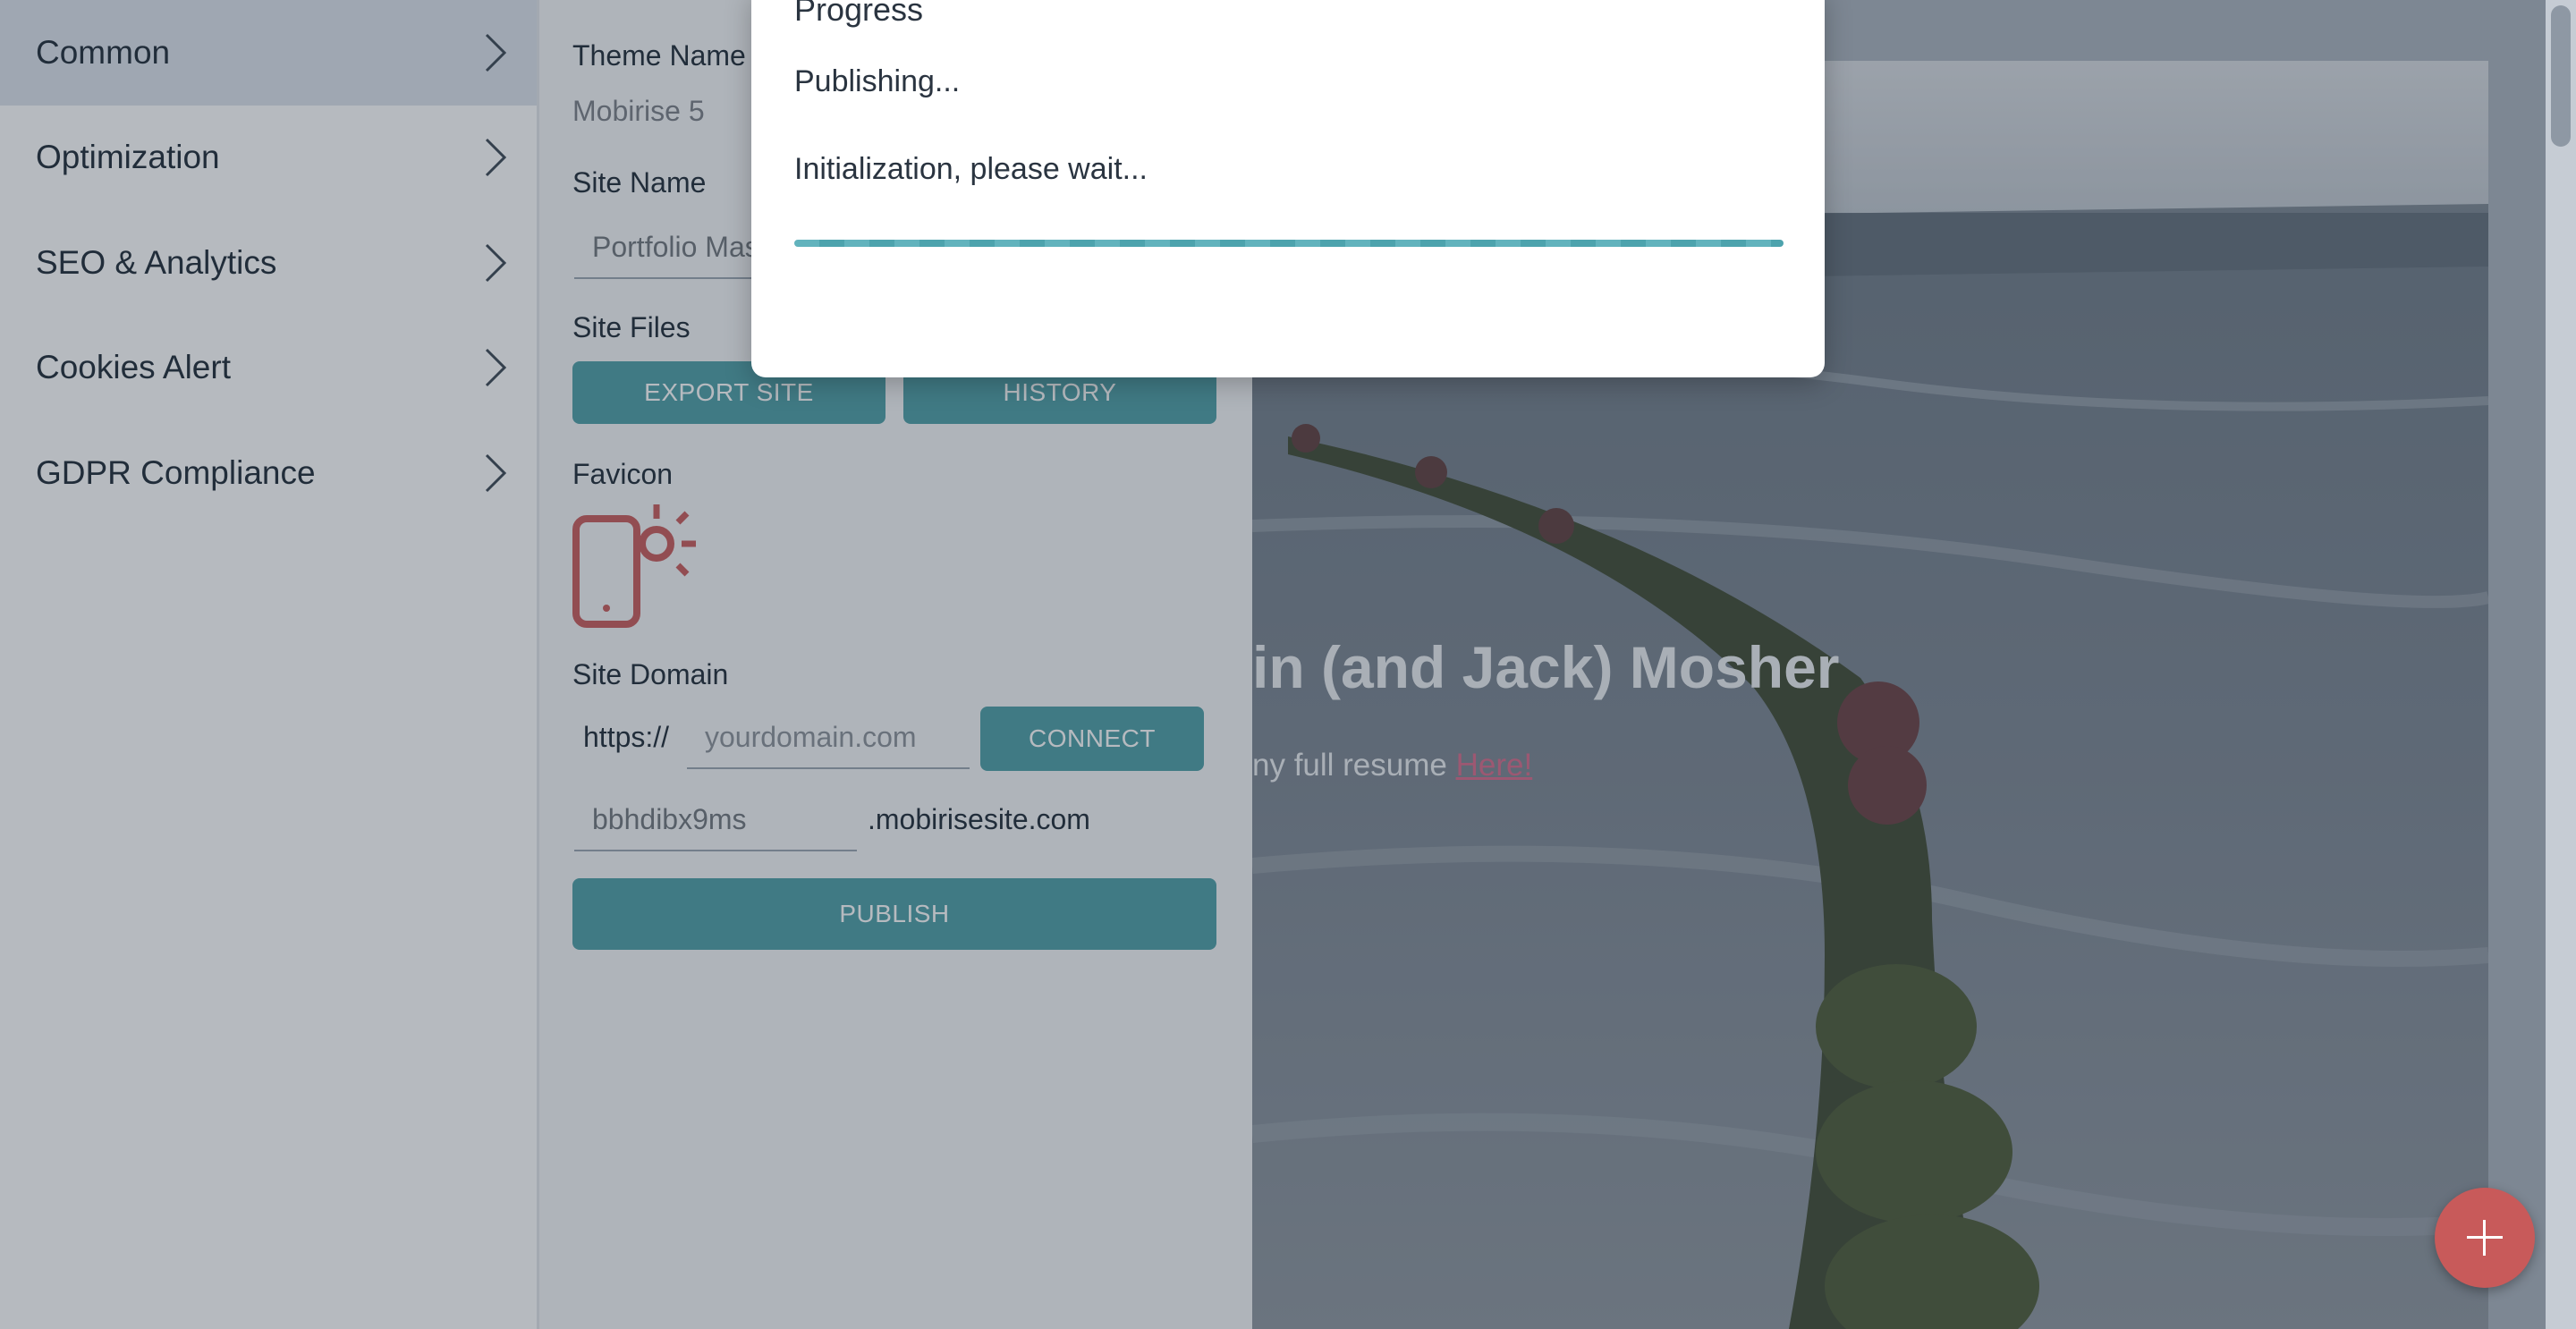 The height and width of the screenshot is (1329, 2576). I want to click on subdomain-suffix: .mobirisesite.com, so click(979, 819).